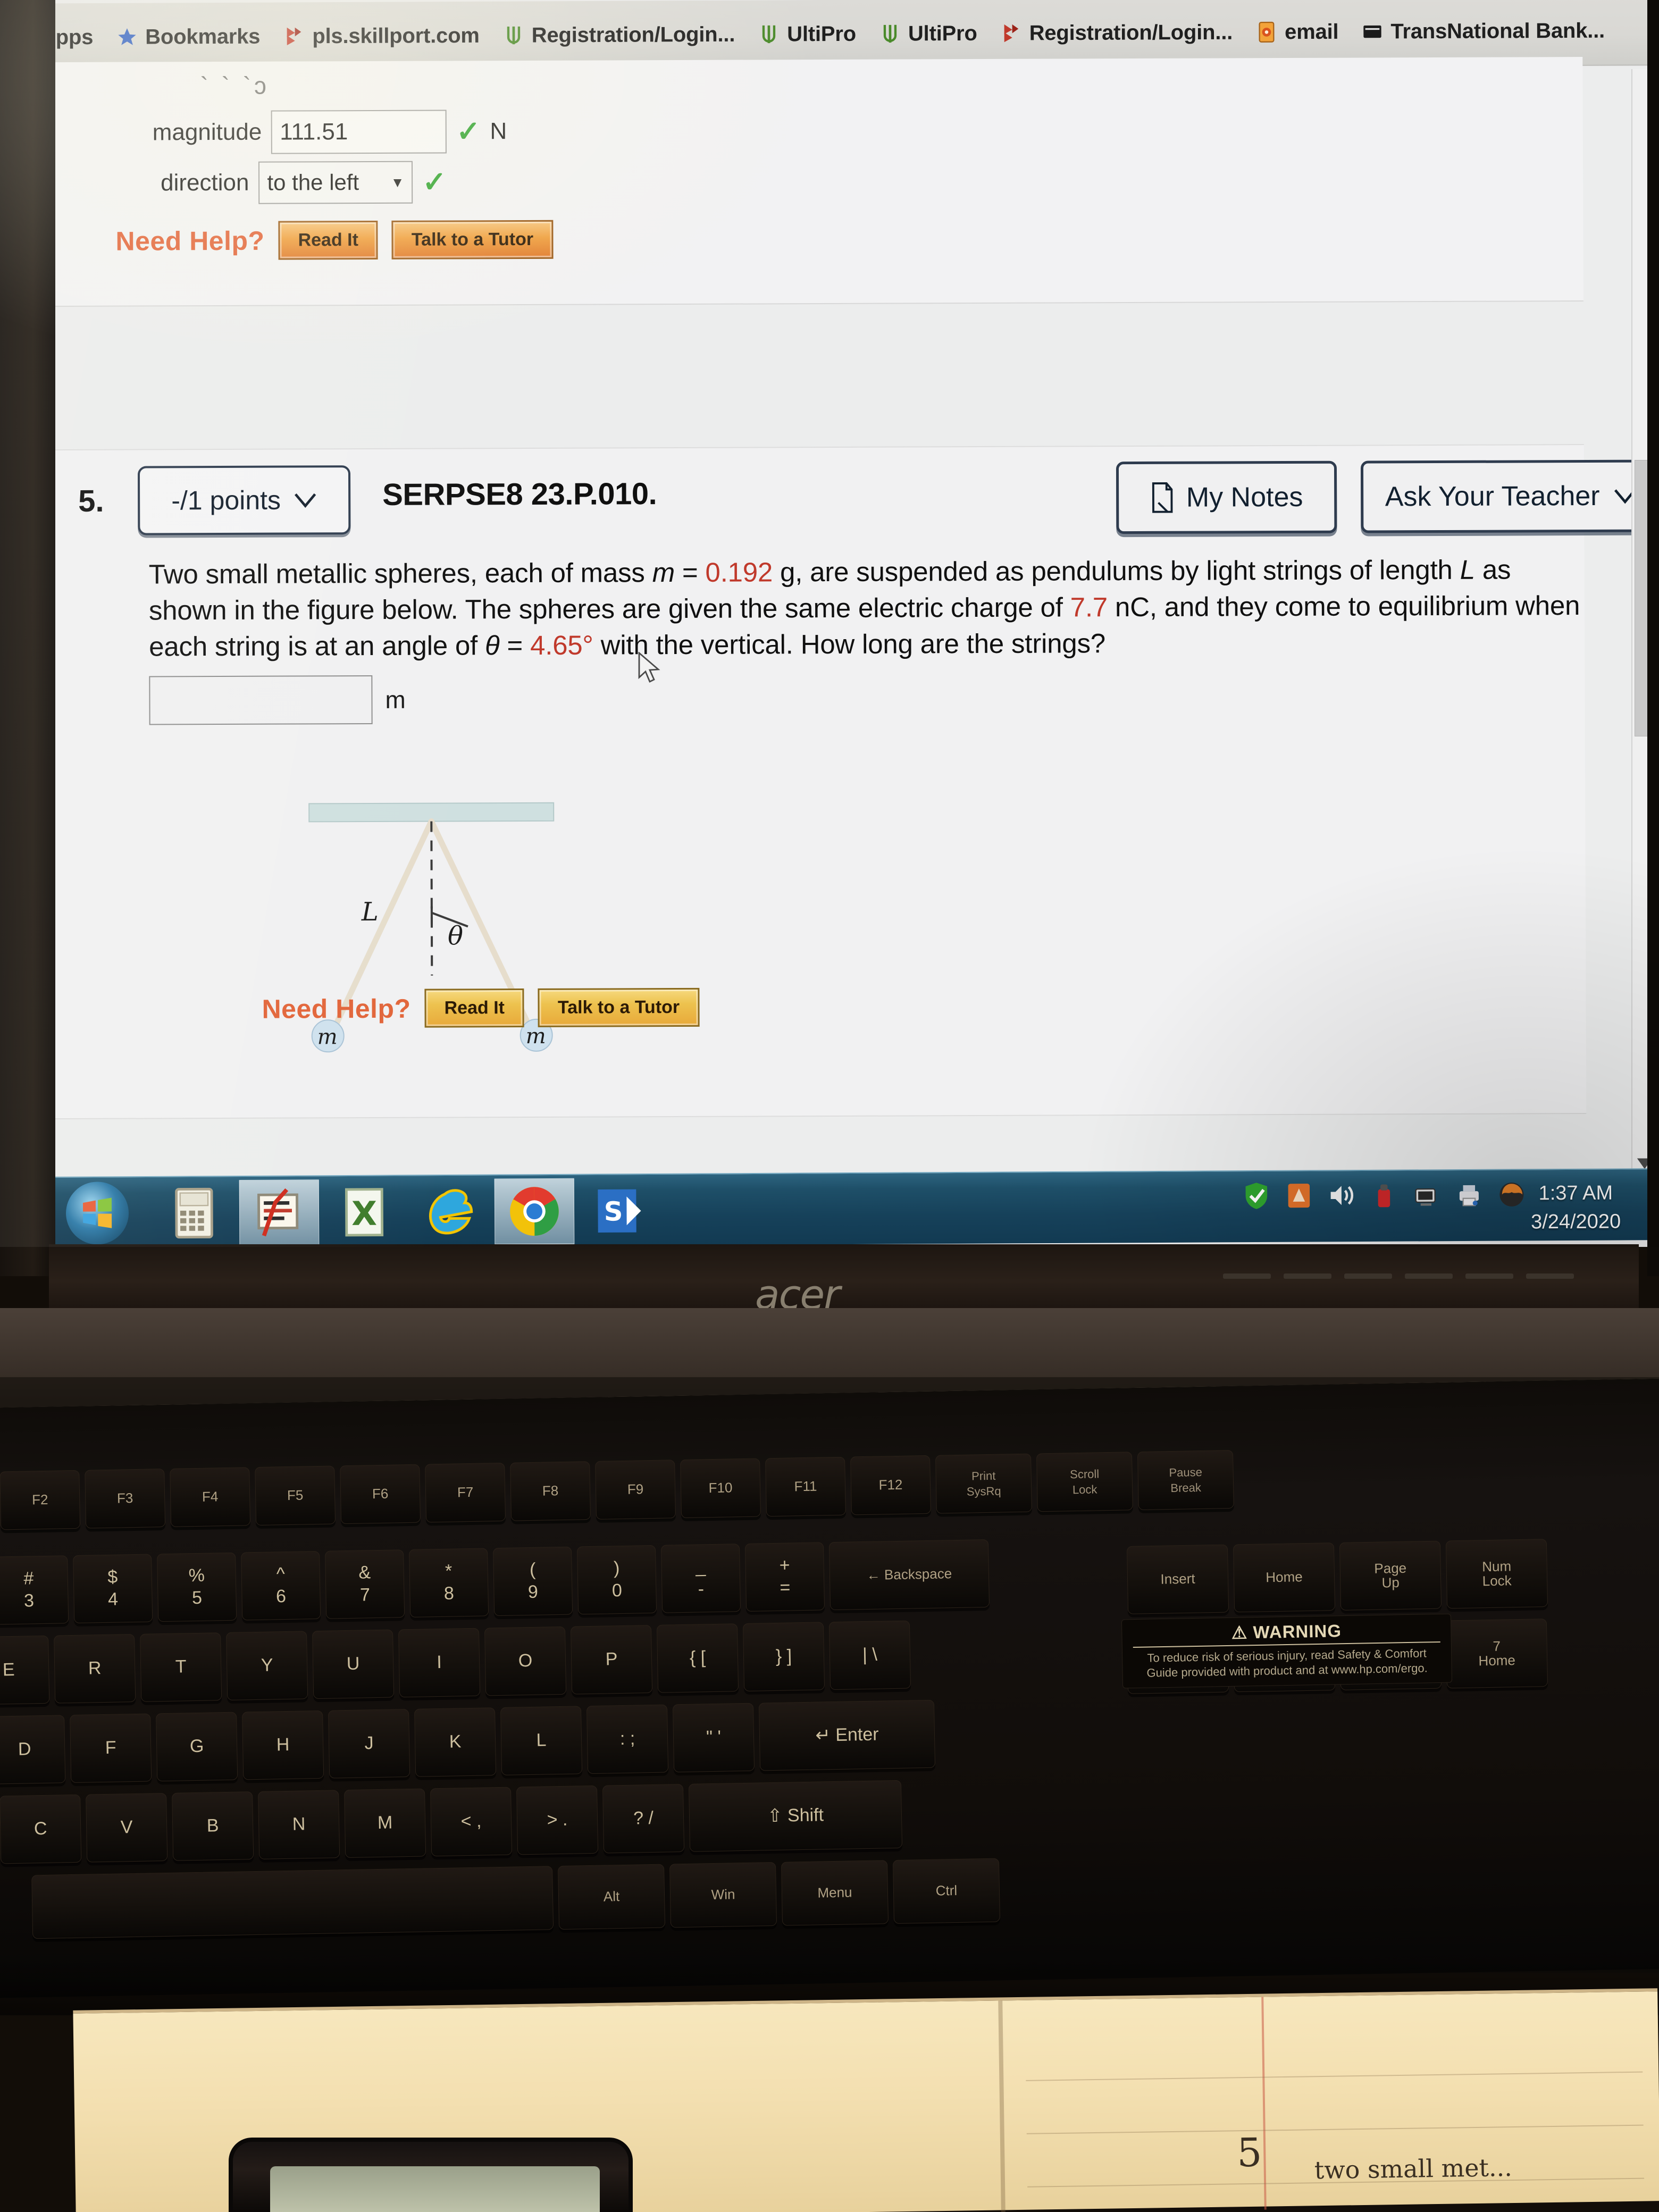 The height and width of the screenshot is (2212, 1659). I want to click on bookmark-ultipro-2: UltiPro, so click(928, 33).